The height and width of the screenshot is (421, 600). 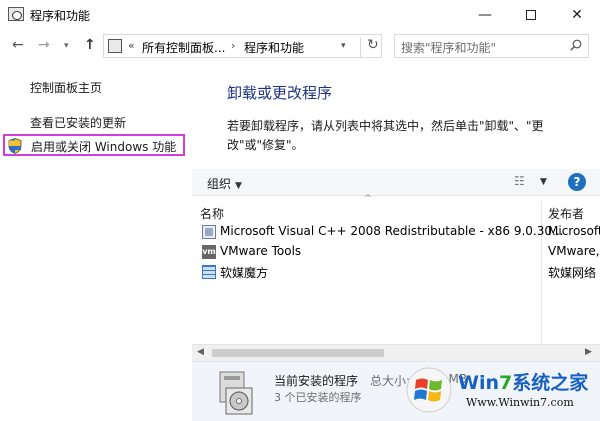 I want to click on installed-count-label: 3 个已安装的程序, so click(x=318, y=397).